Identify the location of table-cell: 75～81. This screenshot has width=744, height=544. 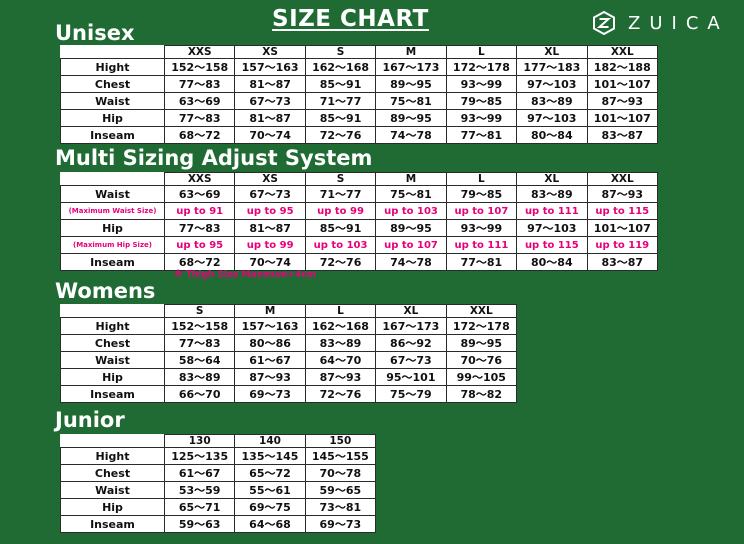
(411, 101).